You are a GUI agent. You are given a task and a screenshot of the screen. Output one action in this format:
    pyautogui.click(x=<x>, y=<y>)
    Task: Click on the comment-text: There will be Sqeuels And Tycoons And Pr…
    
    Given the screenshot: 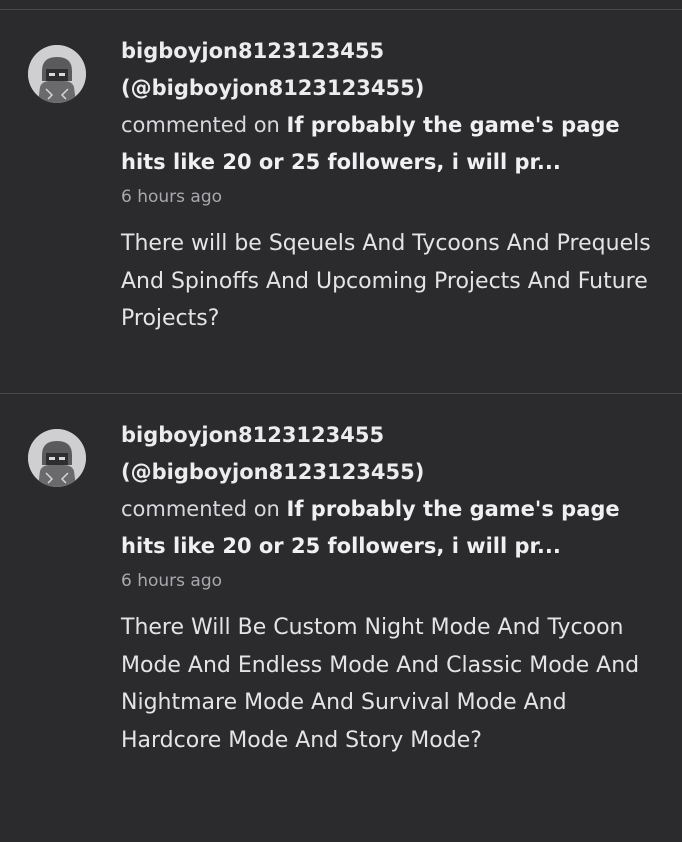 What is the action you would take?
    pyautogui.click(x=386, y=281)
    